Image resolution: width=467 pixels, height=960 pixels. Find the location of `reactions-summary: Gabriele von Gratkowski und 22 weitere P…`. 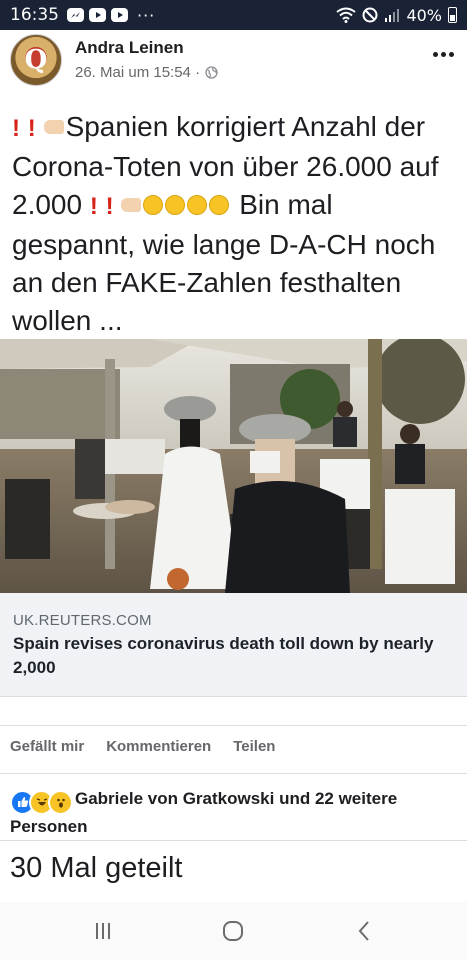

reactions-summary: Gabriele von Gratkowski und 22 weitere P… is located at coordinates (235, 812).